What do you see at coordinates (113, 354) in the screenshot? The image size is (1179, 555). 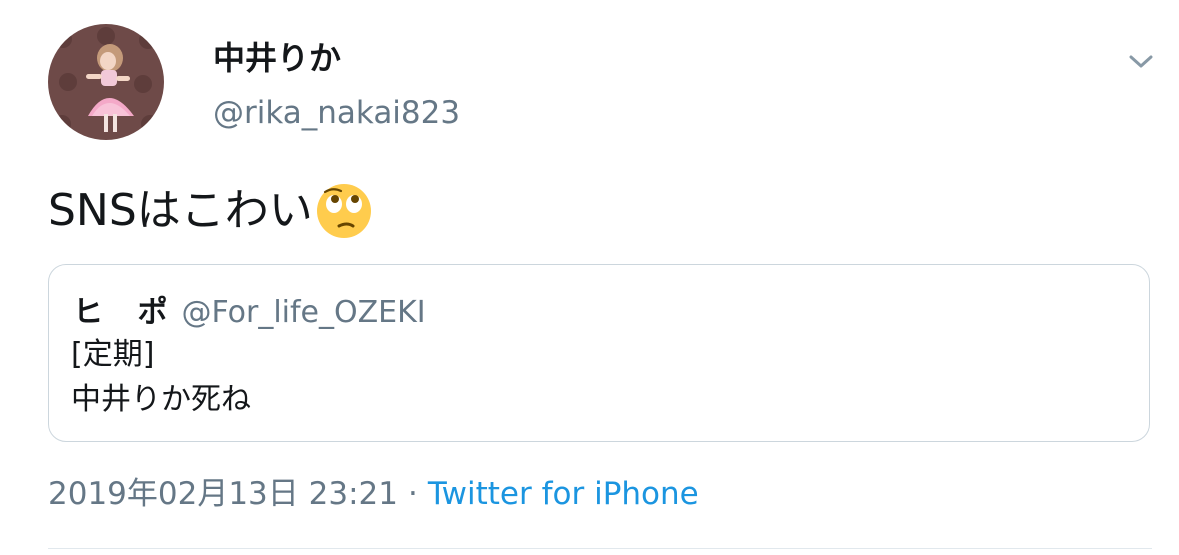 I see `quoted-tweet-text-line: [定期]` at bounding box center [113, 354].